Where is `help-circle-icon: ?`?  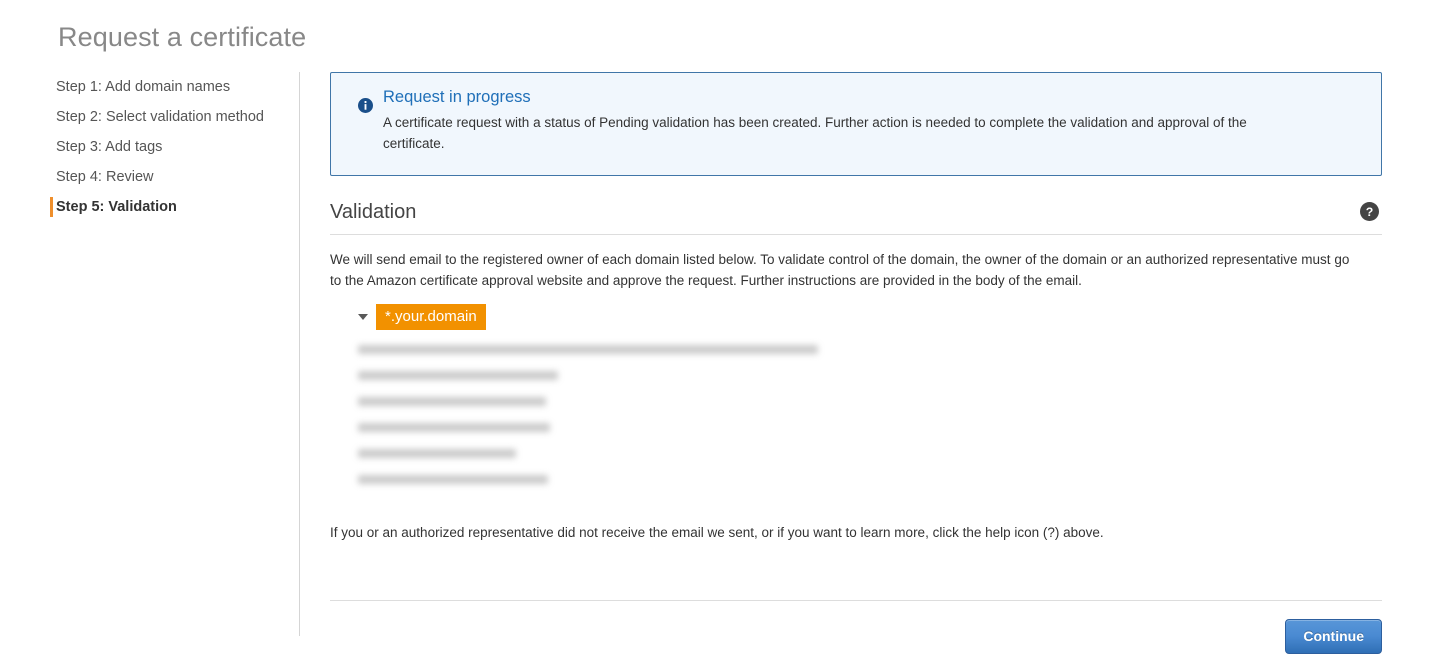
help-circle-icon: ? is located at coordinates (1369, 211).